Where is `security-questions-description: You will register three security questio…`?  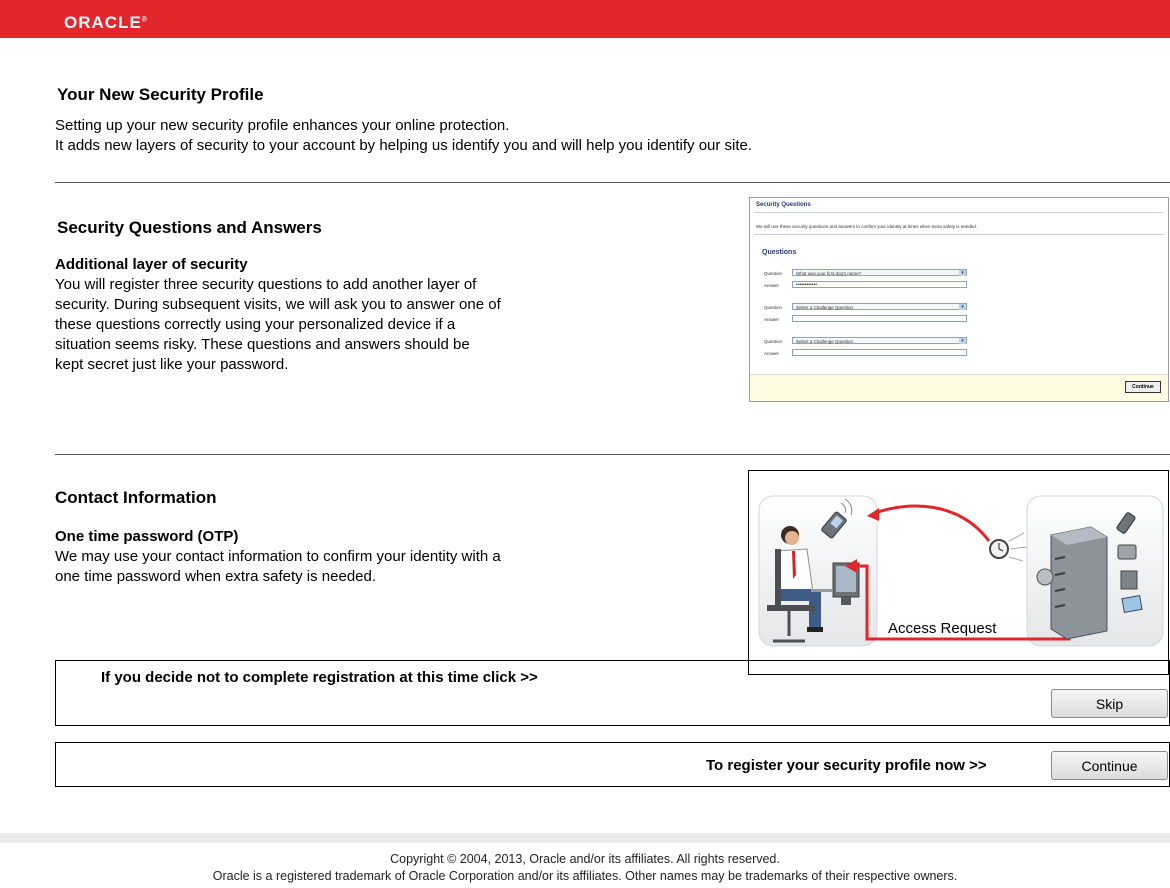
security-questions-description: You will register three security questio… is located at coordinates (355, 325).